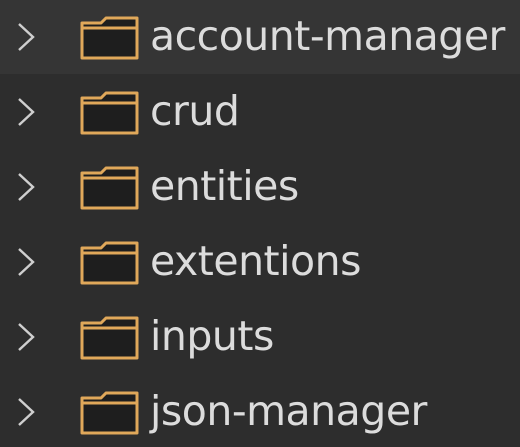 This screenshot has height=447, width=520. Describe the element at coordinates (288, 411) in the screenshot. I see `folder-label: json-manager` at that location.